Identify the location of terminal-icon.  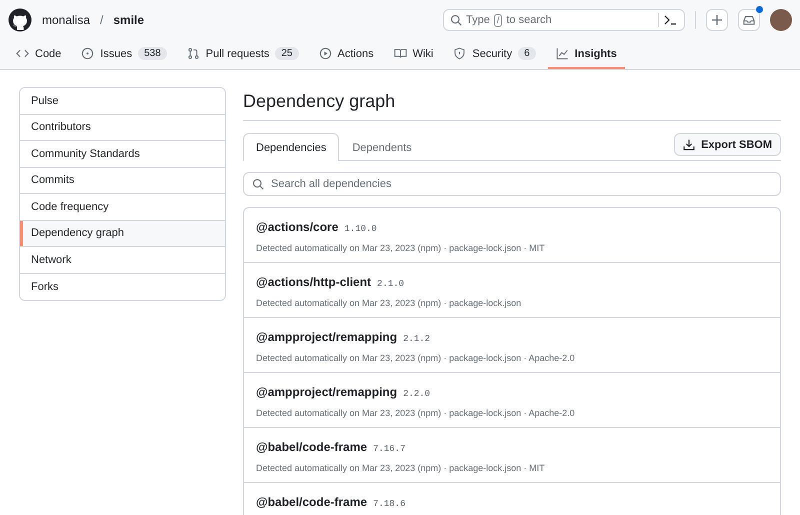
(668, 20).